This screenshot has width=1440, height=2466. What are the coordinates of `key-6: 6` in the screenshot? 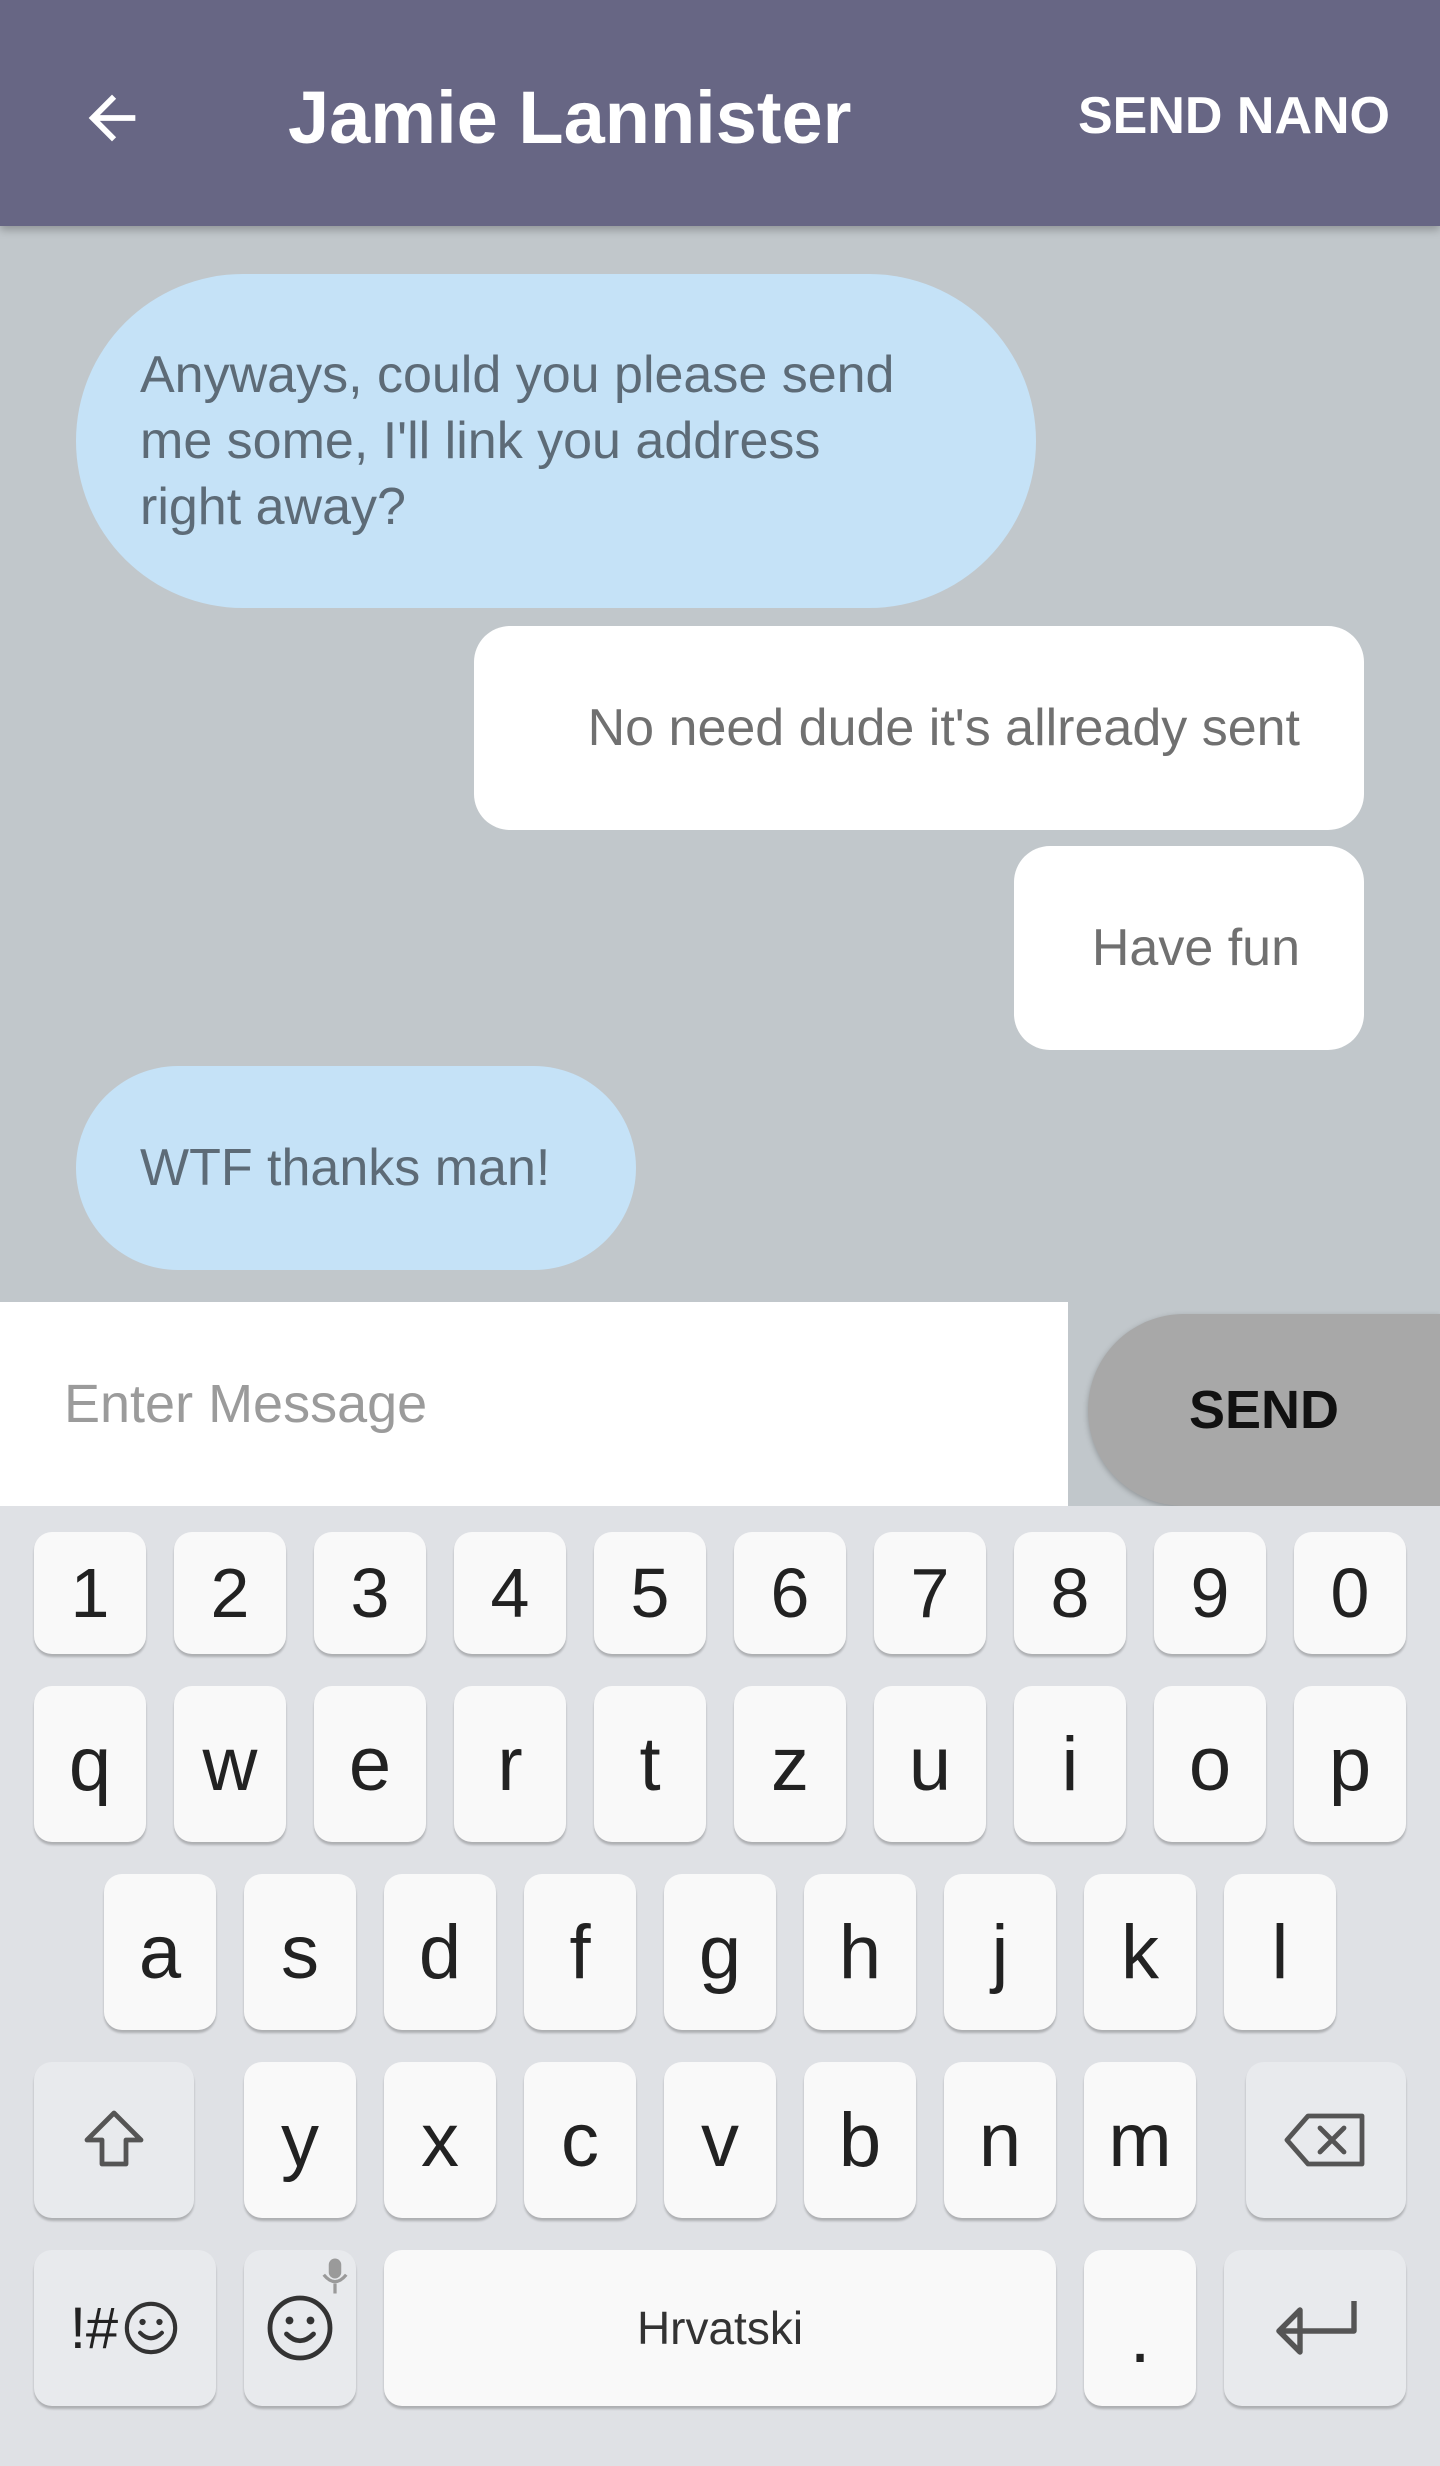 It's located at (790, 1593).